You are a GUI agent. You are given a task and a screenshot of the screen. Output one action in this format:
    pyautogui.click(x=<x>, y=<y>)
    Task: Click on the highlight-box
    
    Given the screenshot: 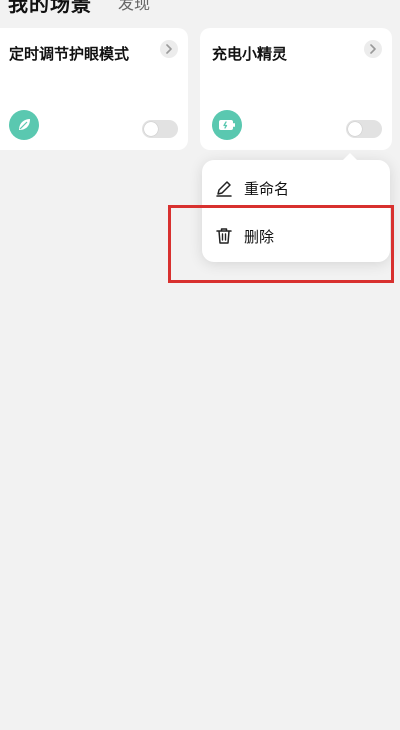 What is the action you would take?
    pyautogui.click(x=281, y=244)
    